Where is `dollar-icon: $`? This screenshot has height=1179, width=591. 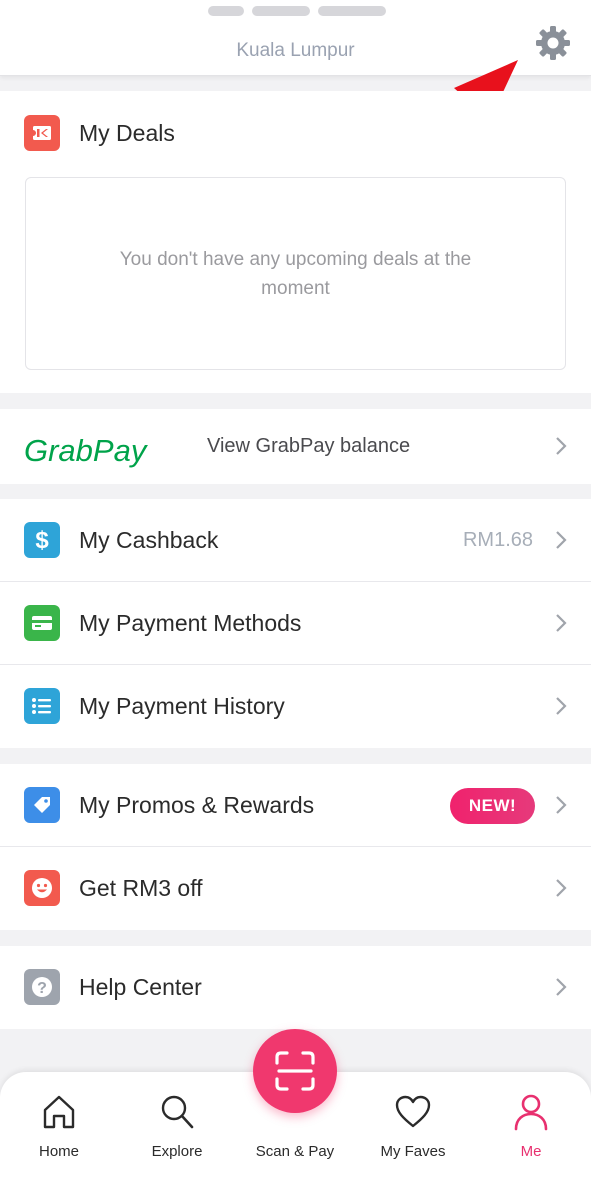 dollar-icon: $ is located at coordinates (42, 540).